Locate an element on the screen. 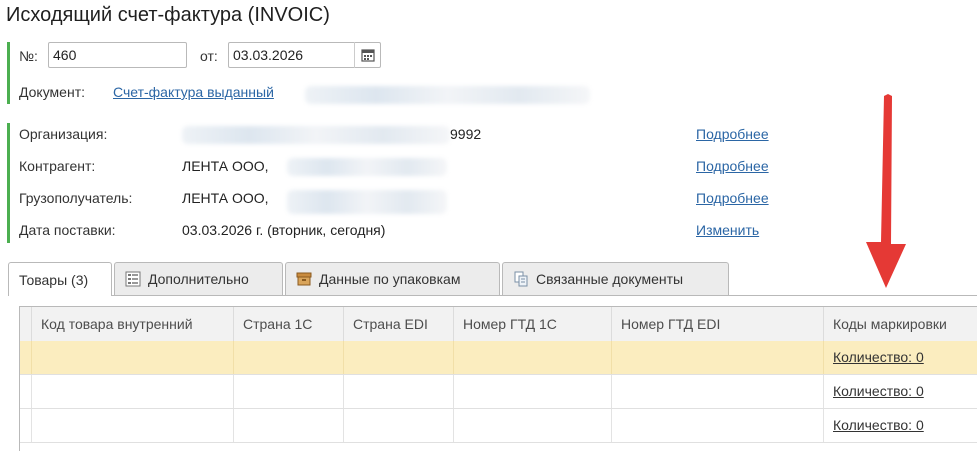 The height and width of the screenshot is (451, 977). column-header-internal-code: Код товара внутренний is located at coordinates (133, 324).